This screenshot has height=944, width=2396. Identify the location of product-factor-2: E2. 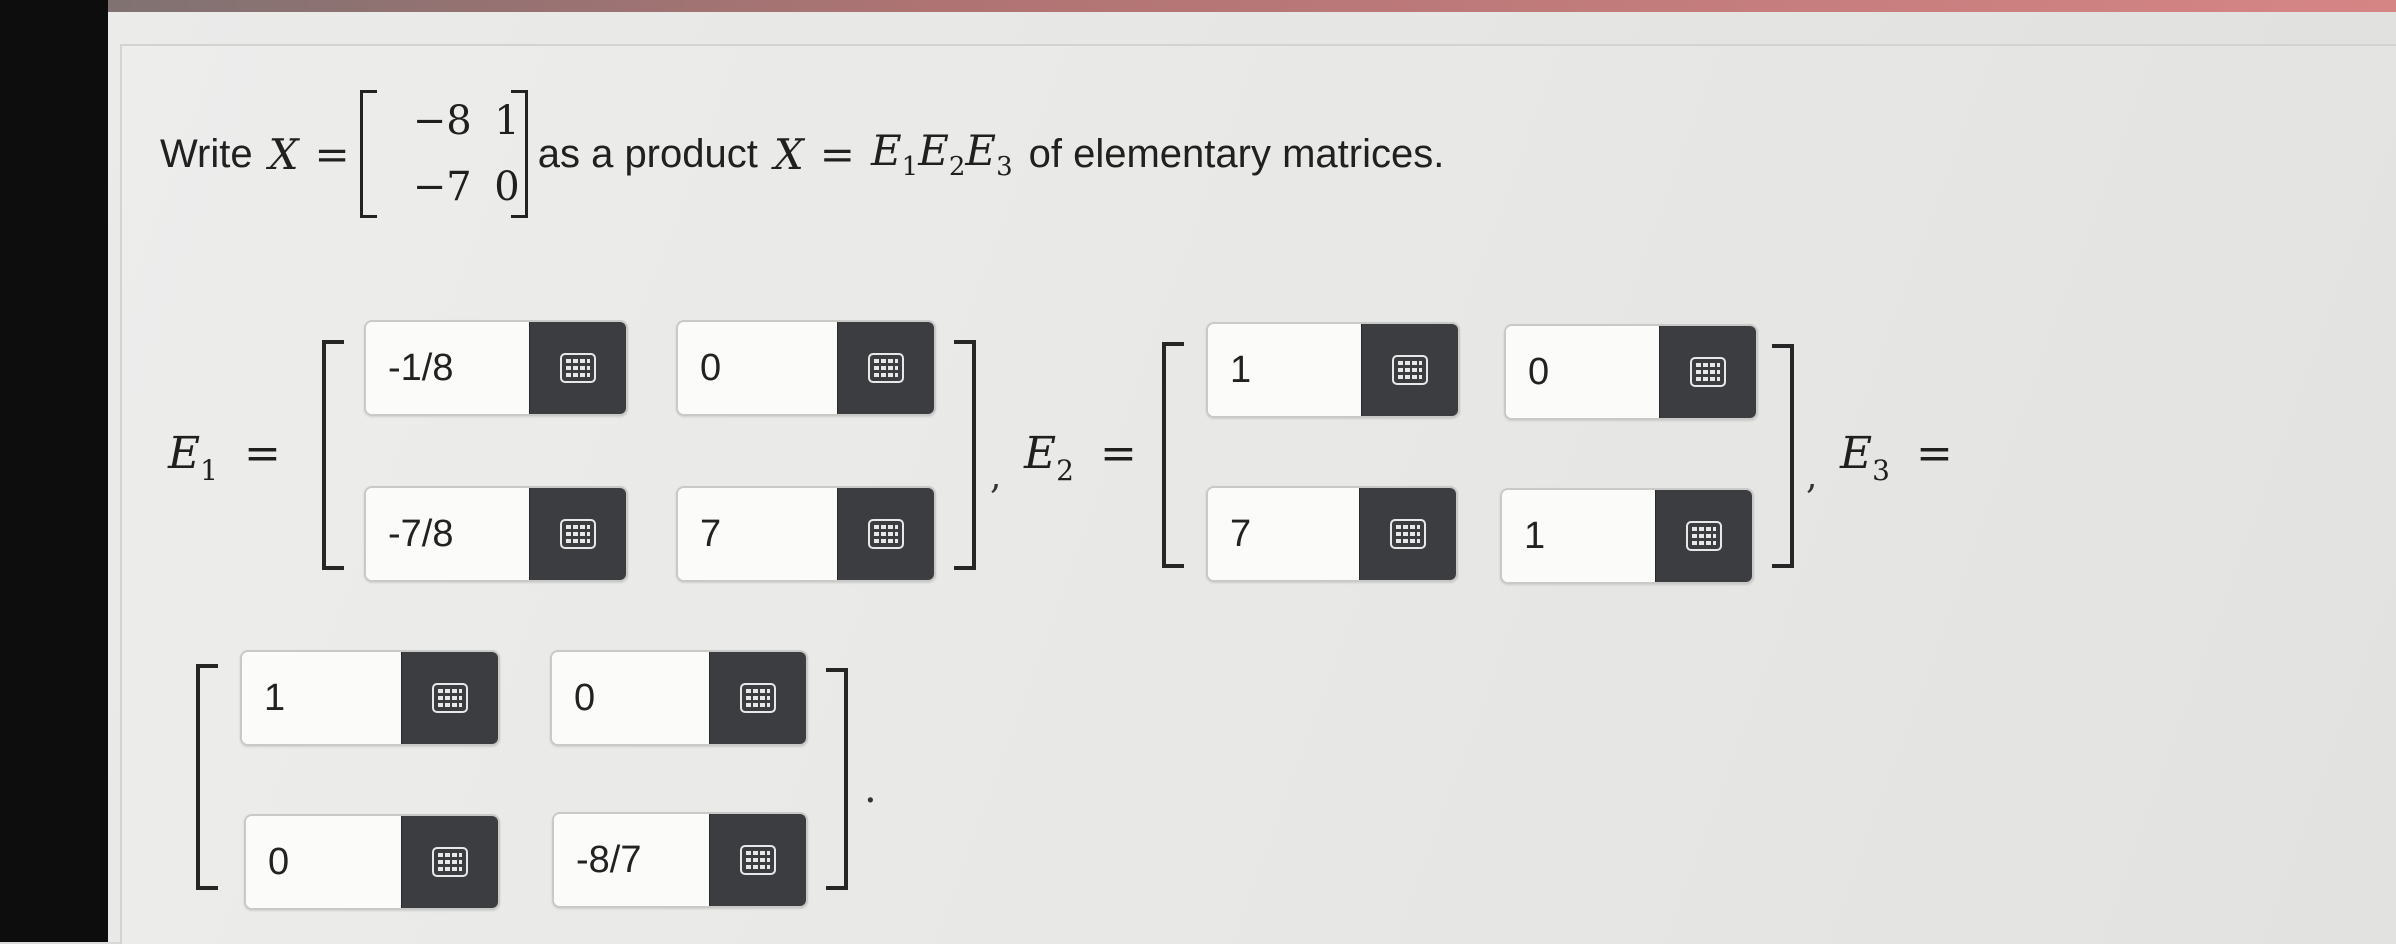
(942, 154).